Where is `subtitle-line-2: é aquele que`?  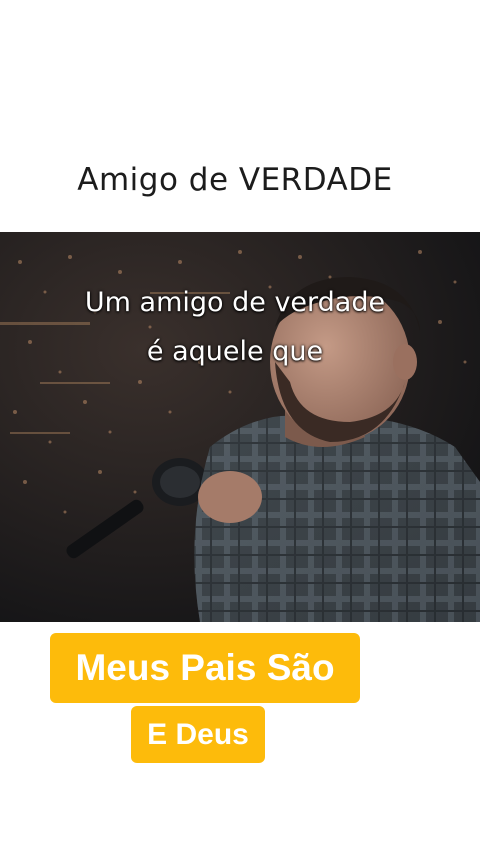
subtitle-line-2: é aquele que is located at coordinates (235, 351).